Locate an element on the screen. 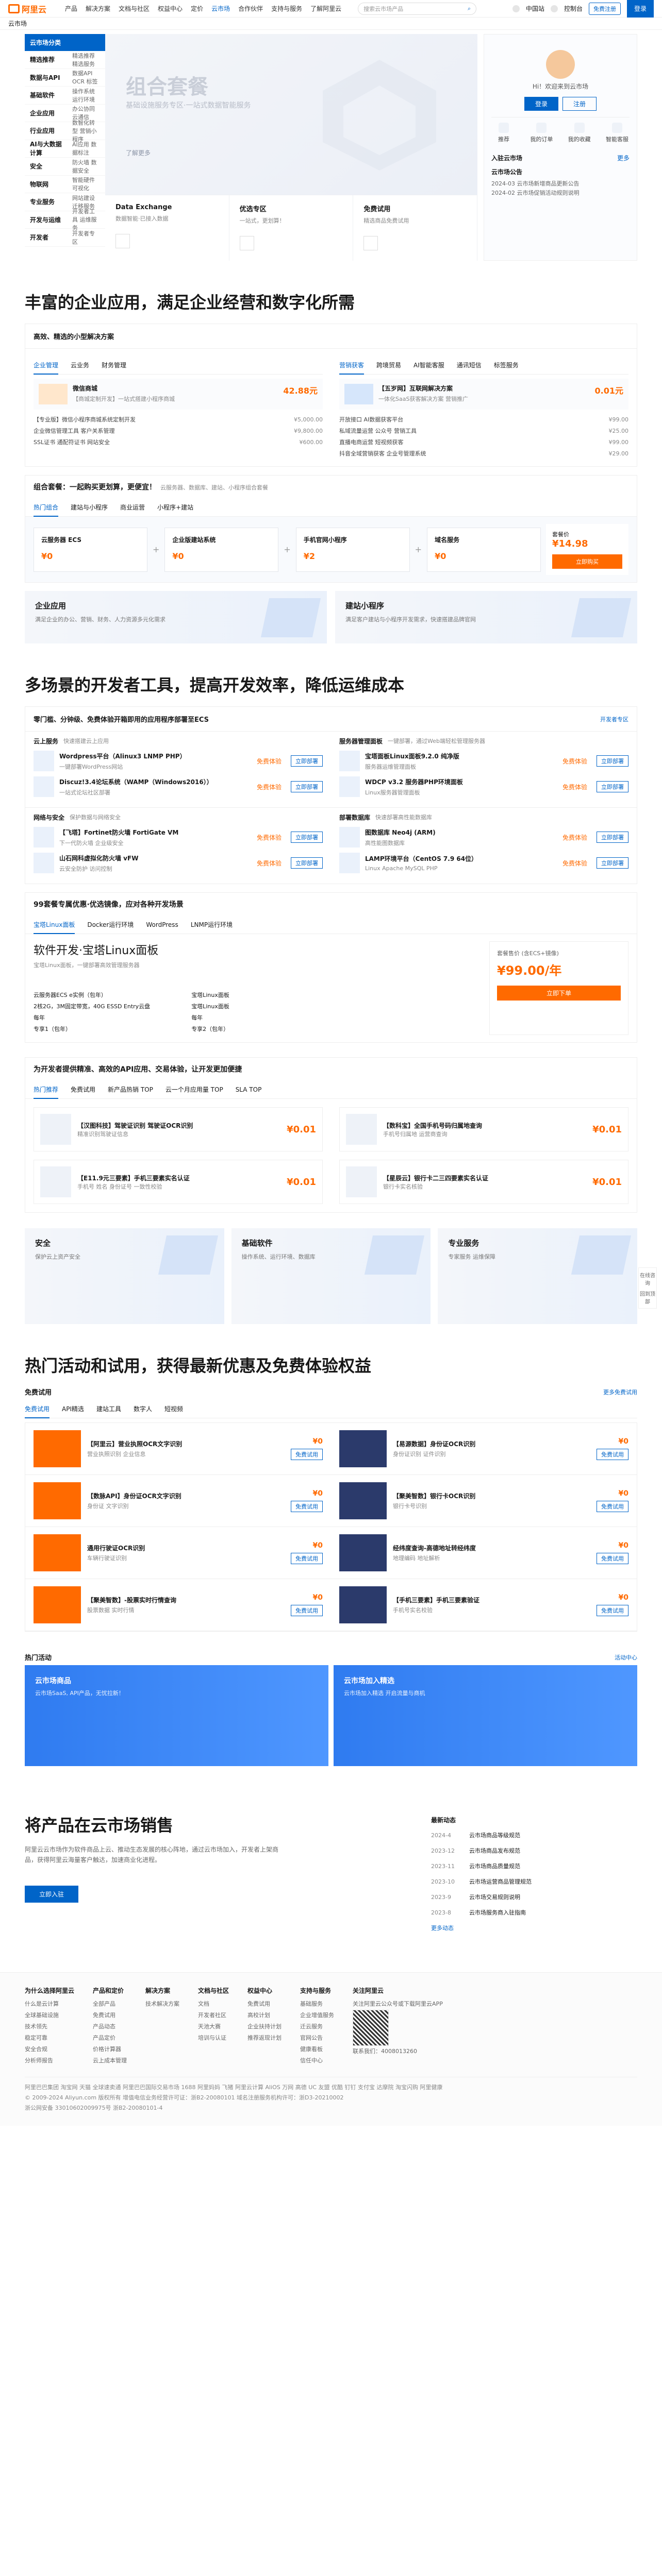  dev-item: 山石网科虚拟化防火墙 vFW 云安全防护 访问控制 免费体验 立即部署 is located at coordinates (179, 863).